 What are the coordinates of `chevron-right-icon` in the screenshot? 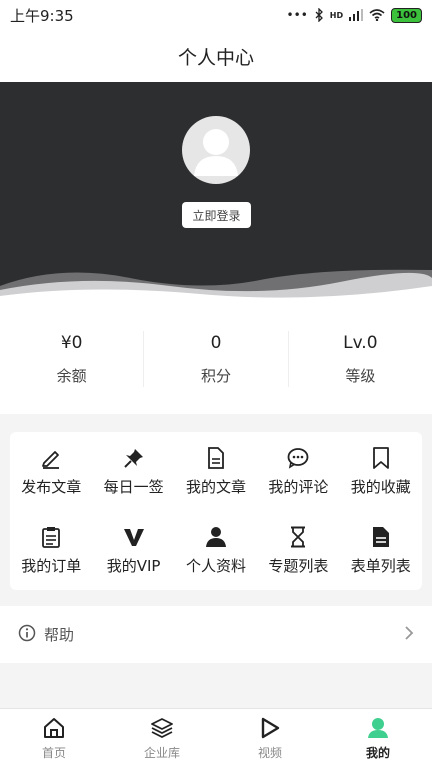 It's located at (409, 635).